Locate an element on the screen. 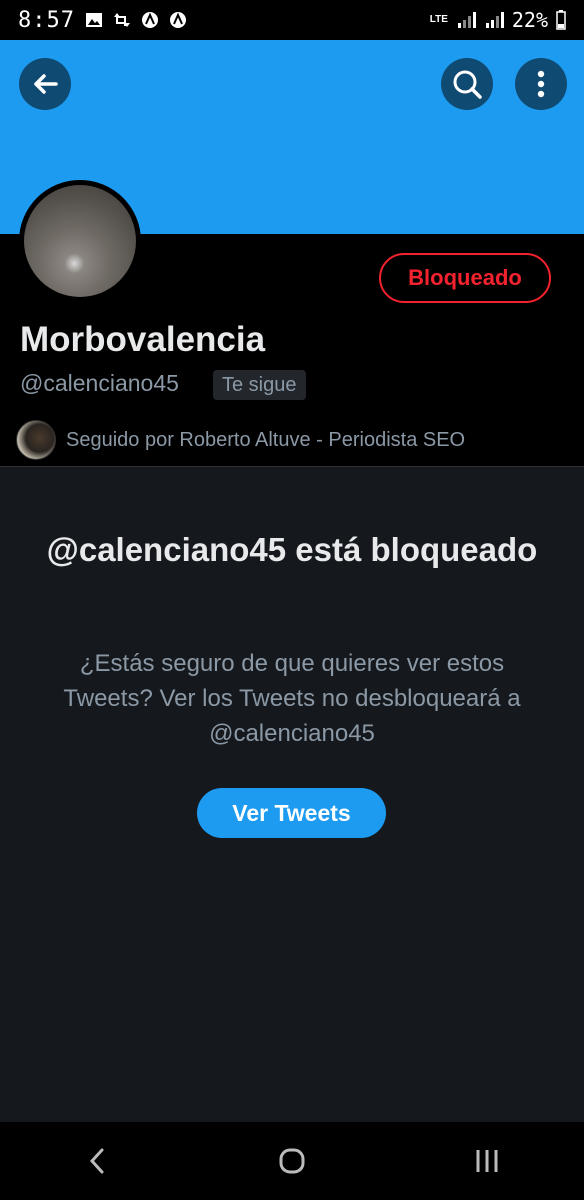 The width and height of the screenshot is (584, 1200). back-button is located at coordinates (45, 84).